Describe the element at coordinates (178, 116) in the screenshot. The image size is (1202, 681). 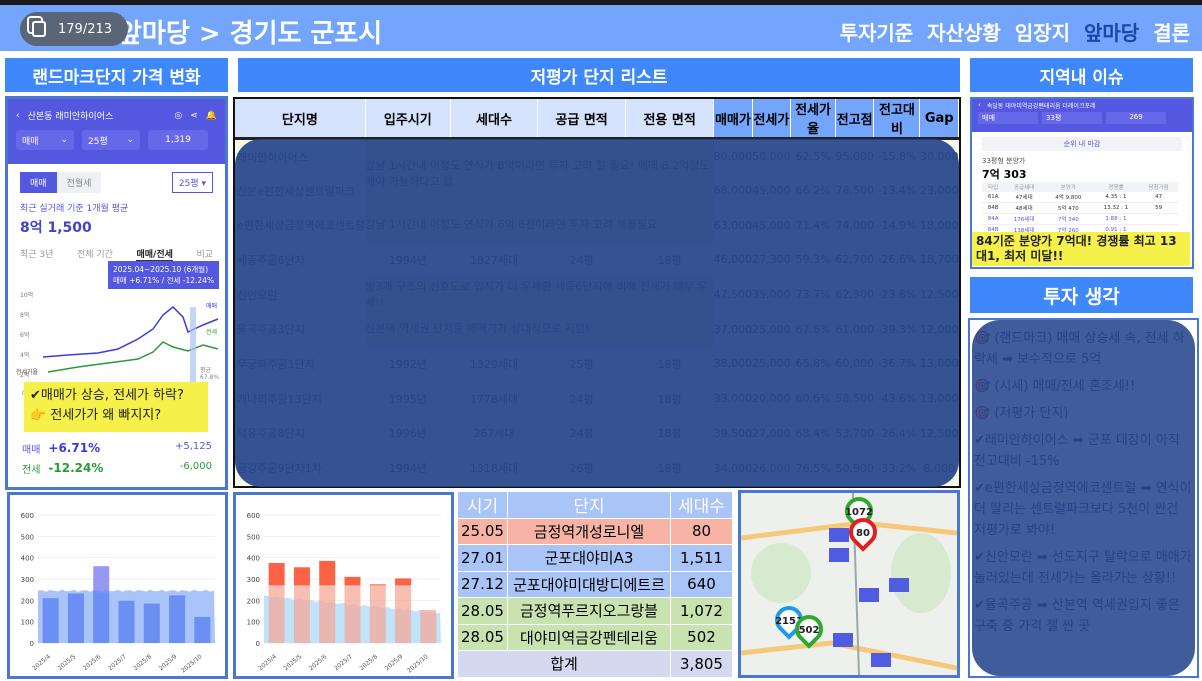
I see `location-icon: ◎` at that location.